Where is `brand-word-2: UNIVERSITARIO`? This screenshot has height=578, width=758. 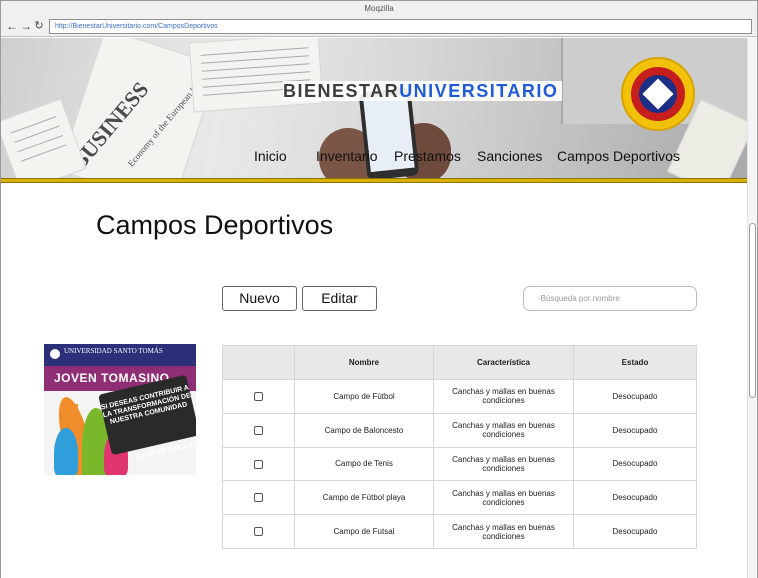
brand-word-2: UNIVERSITARIO is located at coordinates (479, 91).